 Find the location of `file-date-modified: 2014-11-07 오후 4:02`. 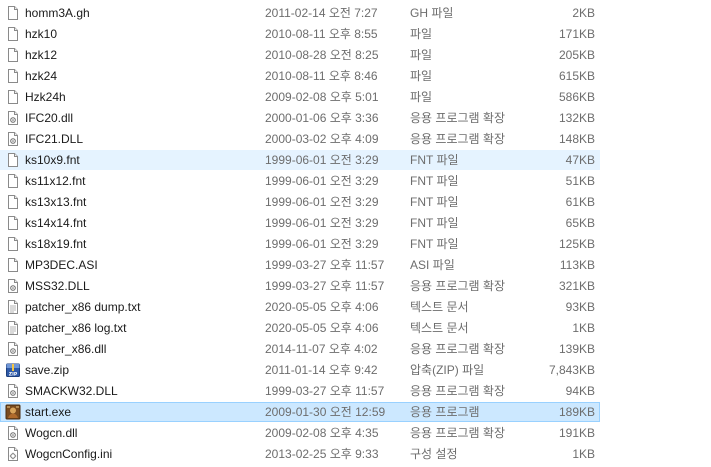

file-date-modified: 2014-11-07 오후 4:02 is located at coordinates (321, 349).